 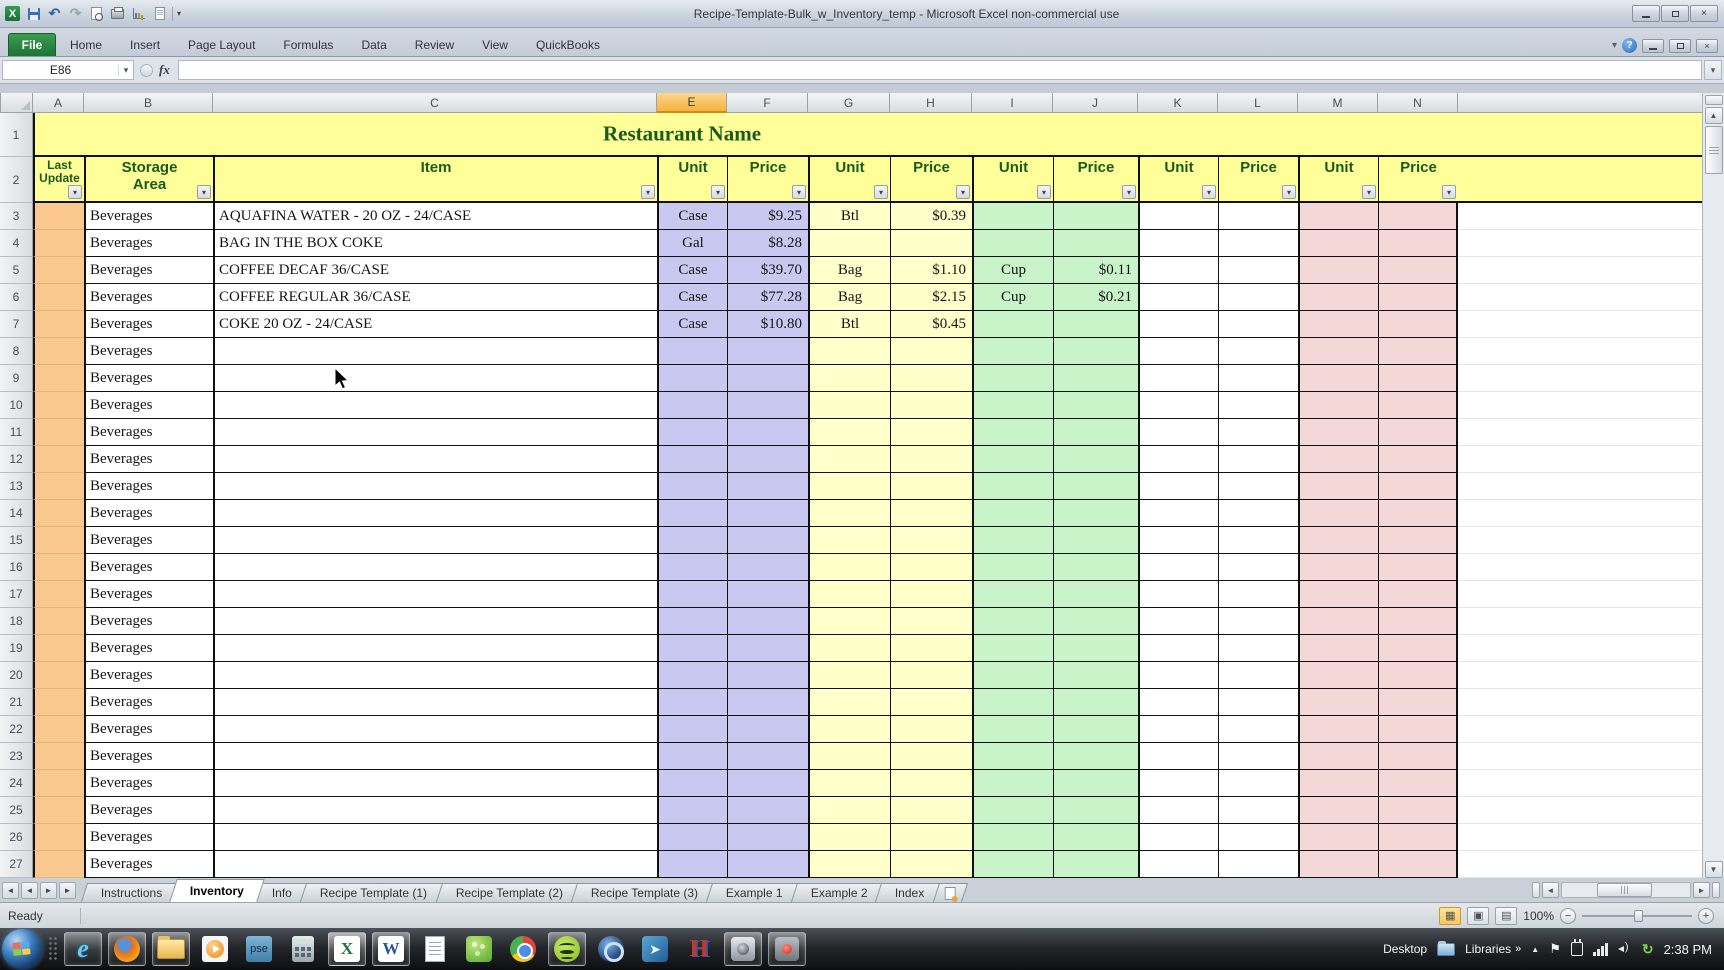 What do you see at coordinates (435, 103) in the screenshot?
I see `column-header-C: C` at bounding box center [435, 103].